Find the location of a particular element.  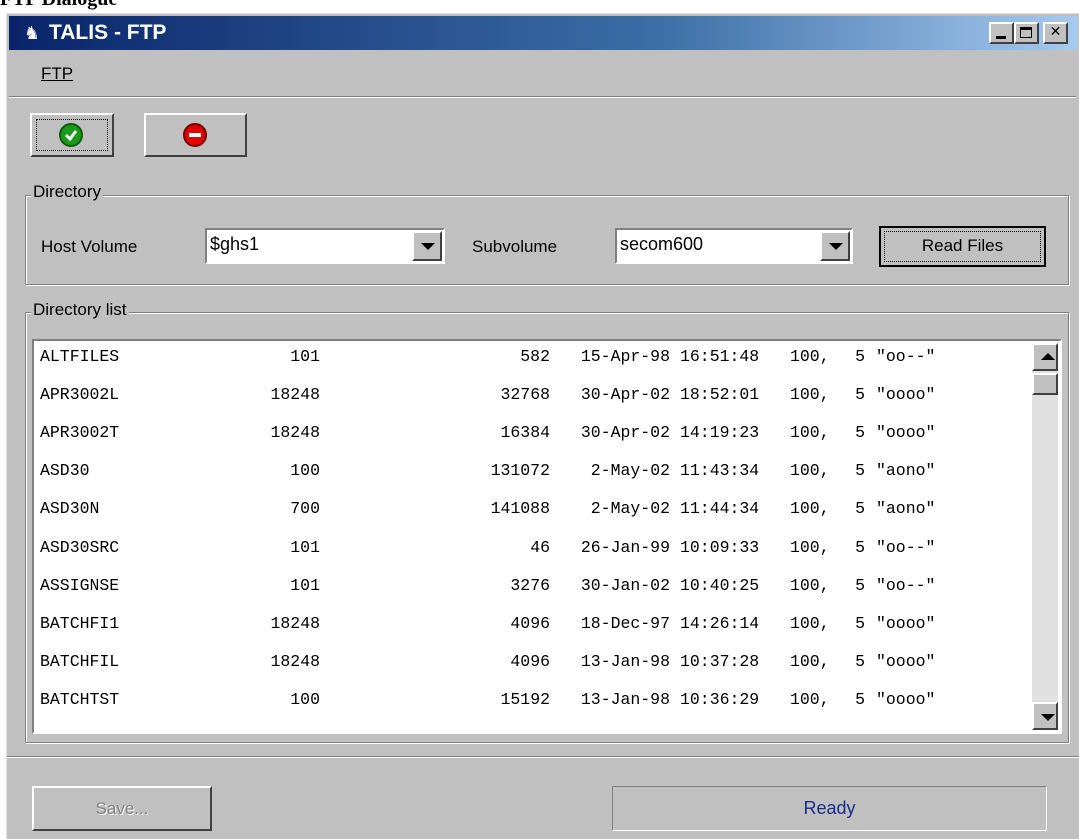

cell-time: 16:51:48 is located at coordinates (720, 356).